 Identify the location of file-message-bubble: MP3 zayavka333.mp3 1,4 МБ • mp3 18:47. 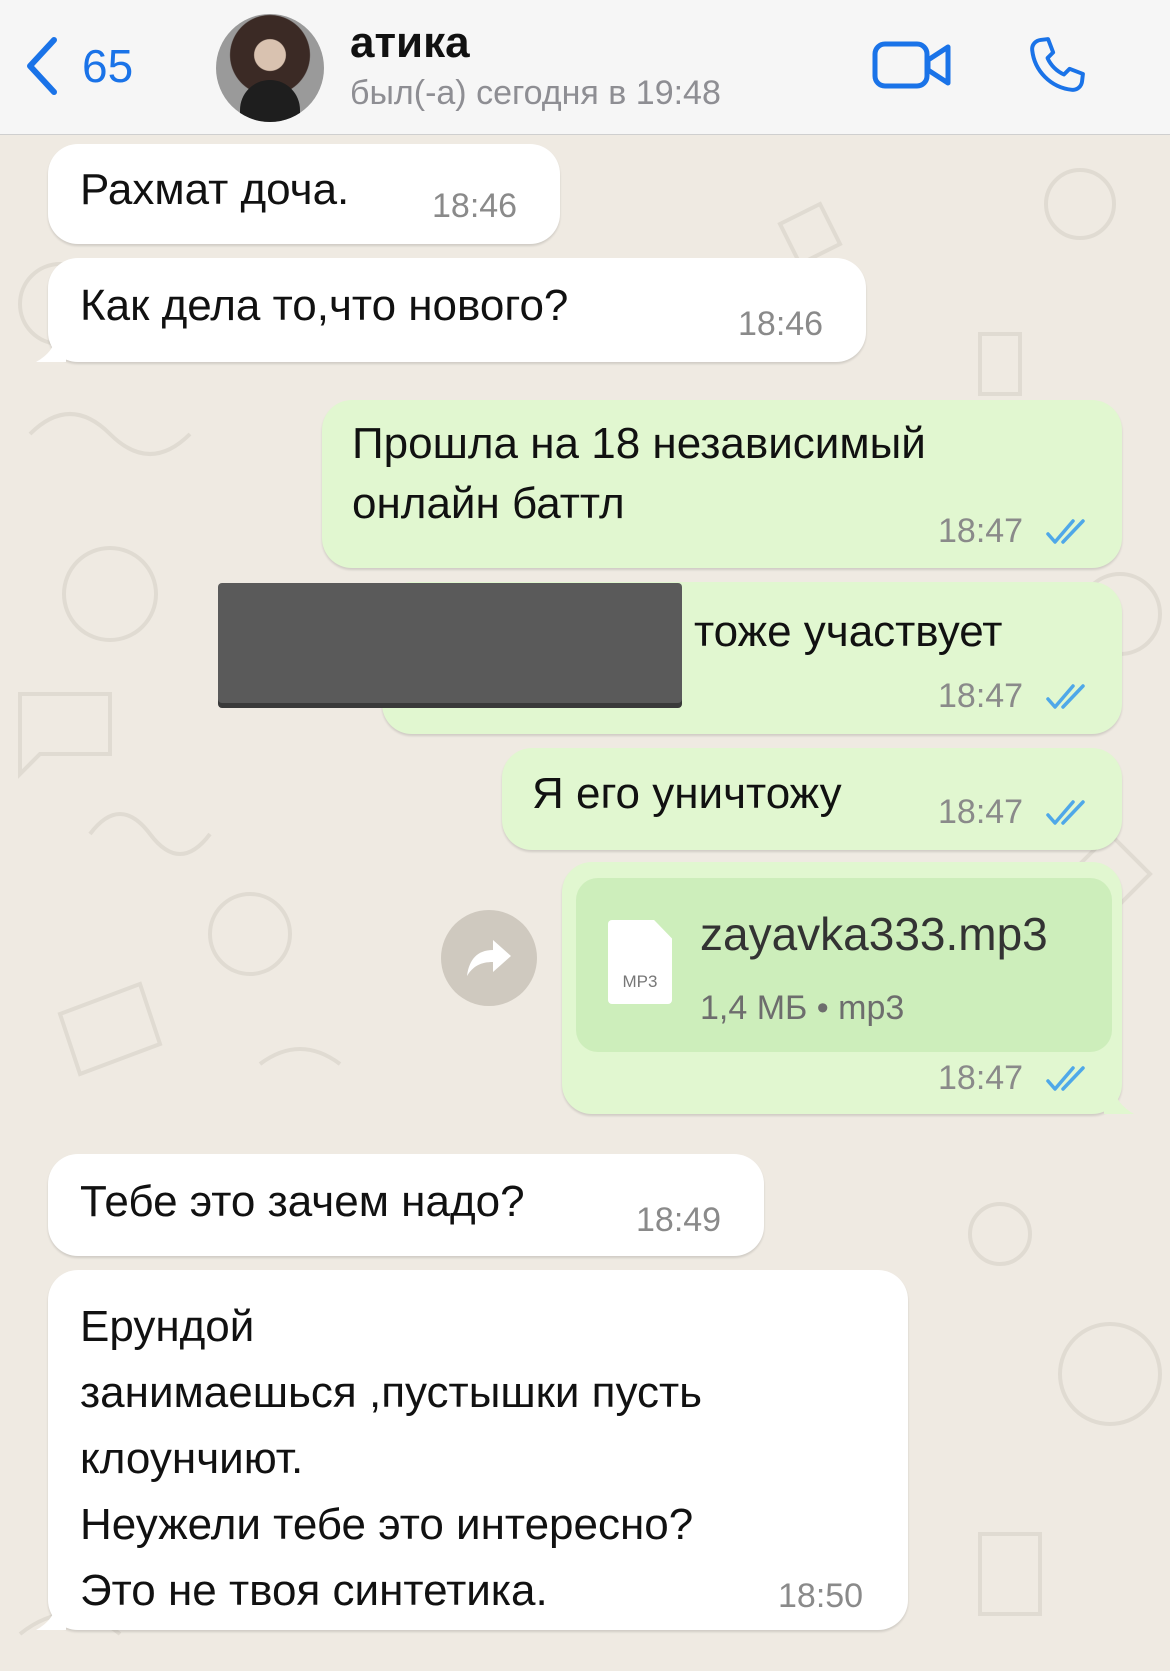
(848, 988).